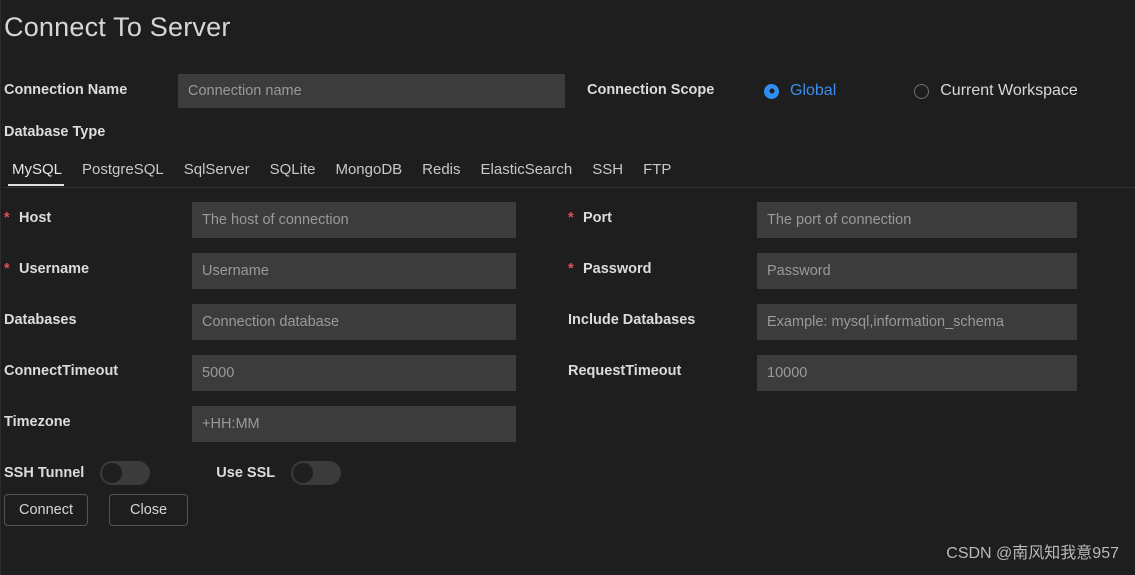 Image resolution: width=1135 pixels, height=575 pixels. I want to click on field-password: * Password, so click(848, 271).